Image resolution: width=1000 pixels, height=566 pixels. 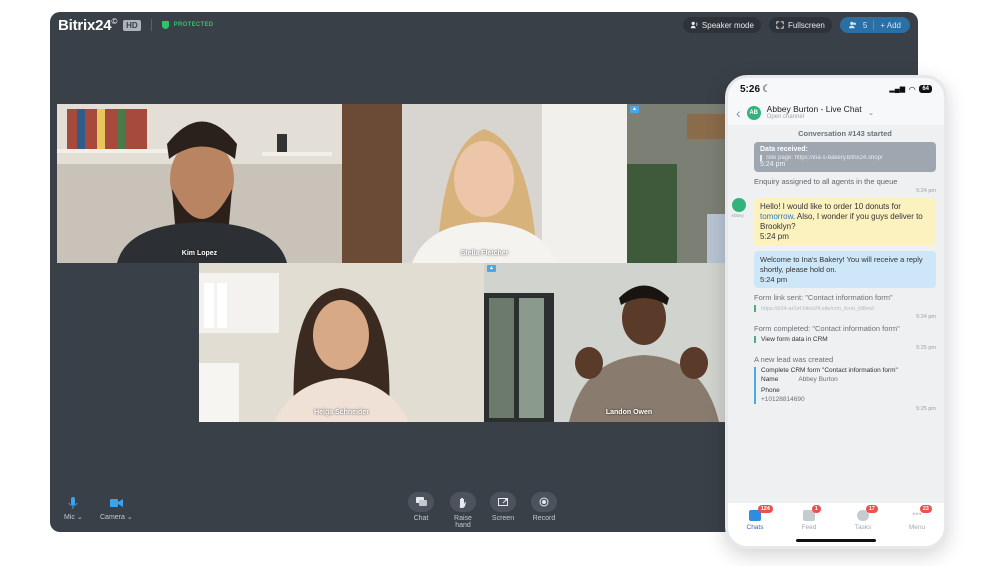 What do you see at coordinates (780, 25) in the screenshot?
I see `fullscreen-icon` at bounding box center [780, 25].